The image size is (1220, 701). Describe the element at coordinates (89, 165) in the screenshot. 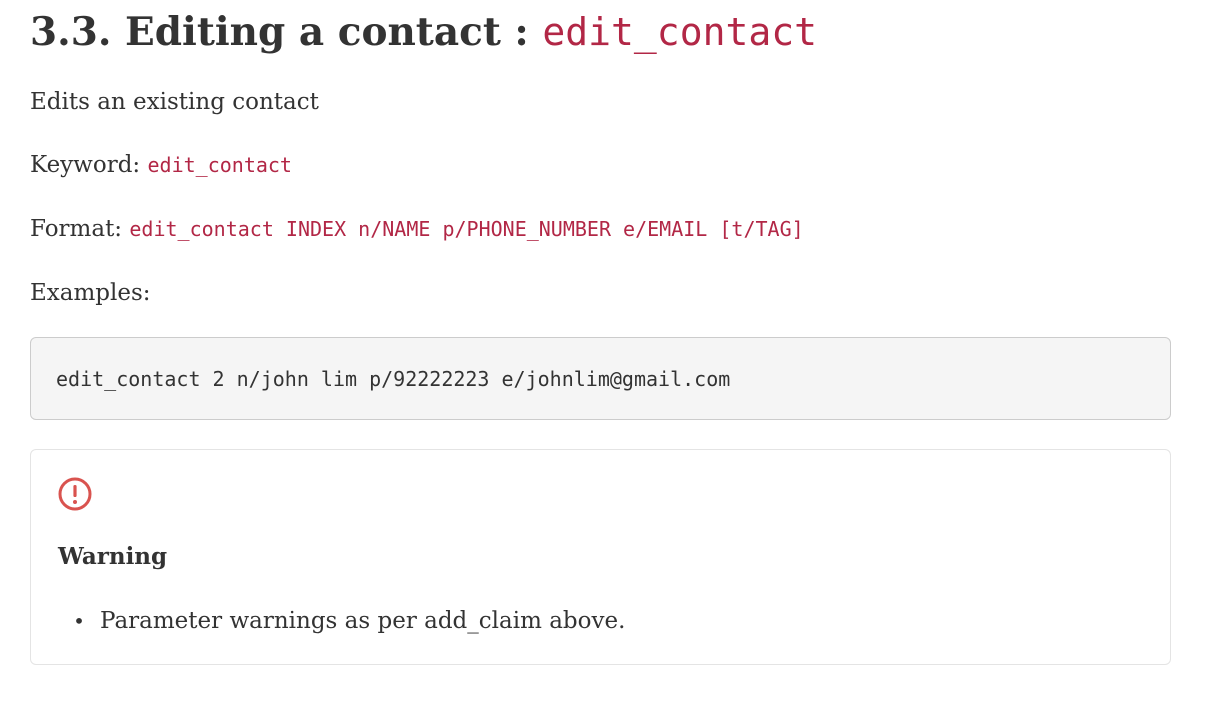

I see `keyword-label: Keyword:` at that location.